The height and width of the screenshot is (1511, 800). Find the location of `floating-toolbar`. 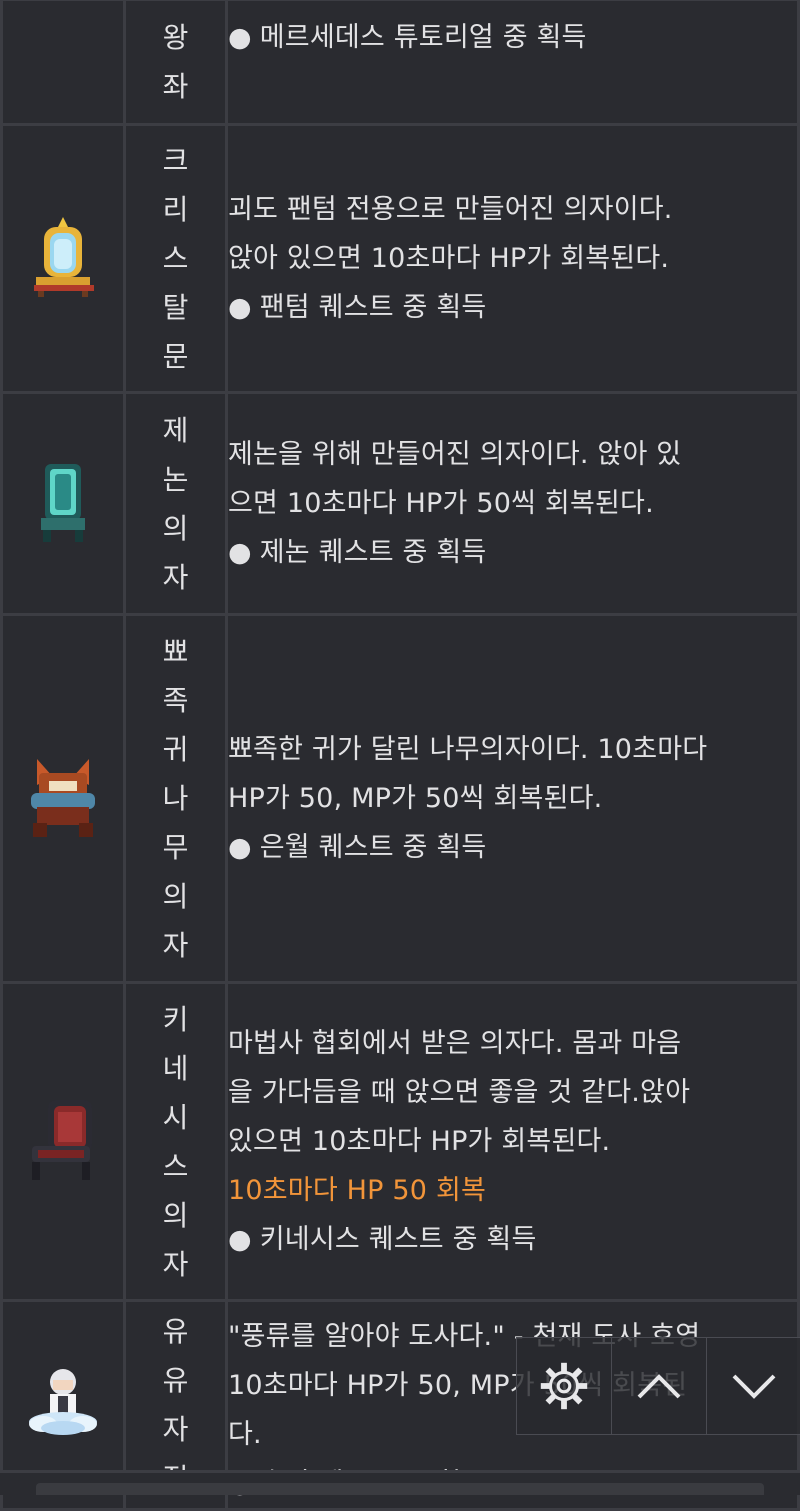

floating-toolbar is located at coordinates (658, 1386).